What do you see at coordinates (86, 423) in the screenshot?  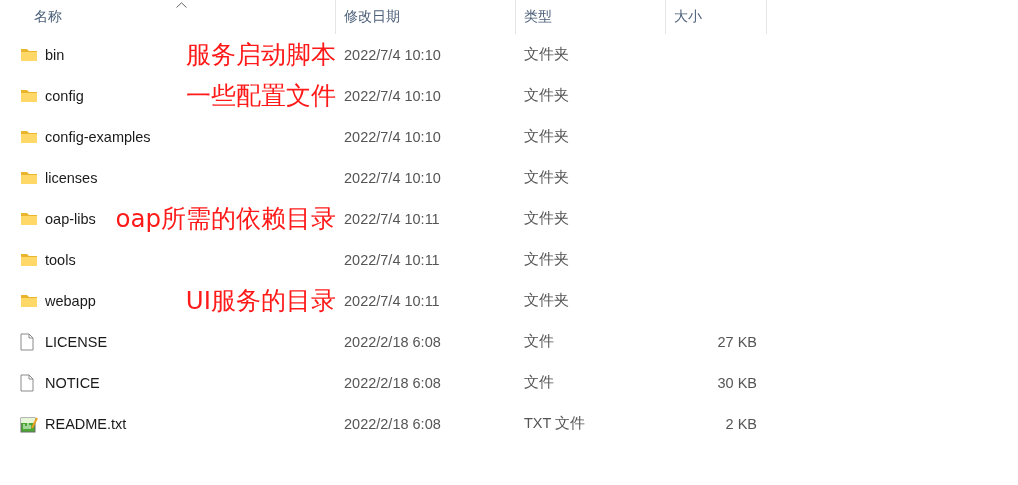 I see `file-name: README.txt` at bounding box center [86, 423].